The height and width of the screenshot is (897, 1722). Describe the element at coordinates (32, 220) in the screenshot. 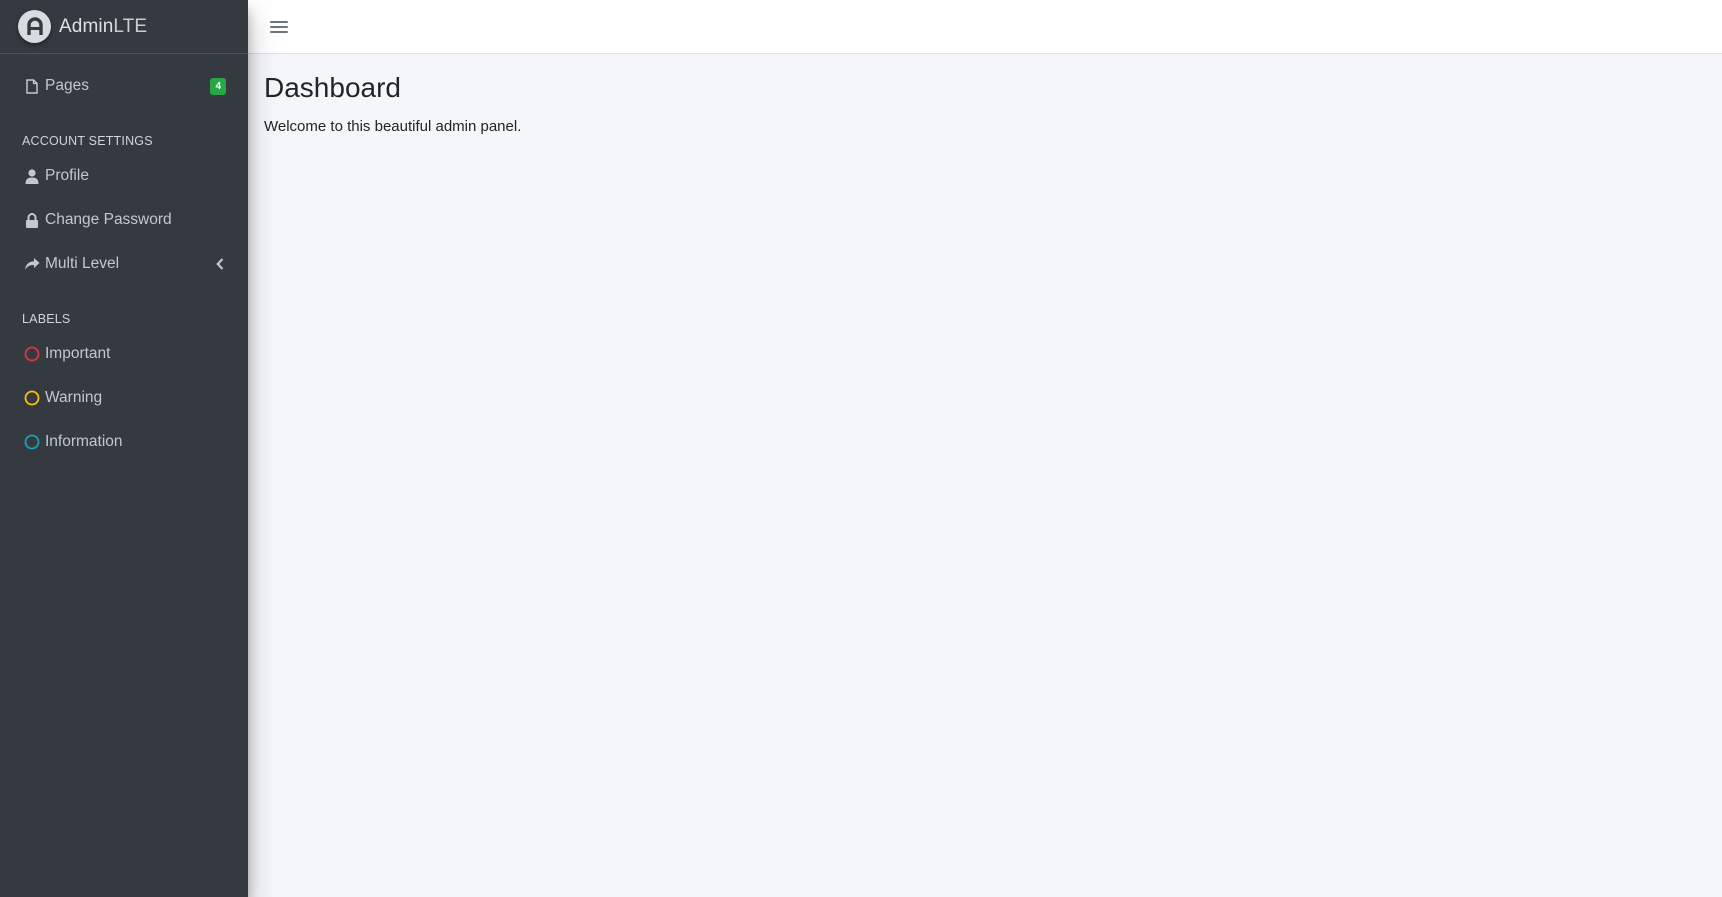

I see `lock-icon` at that location.